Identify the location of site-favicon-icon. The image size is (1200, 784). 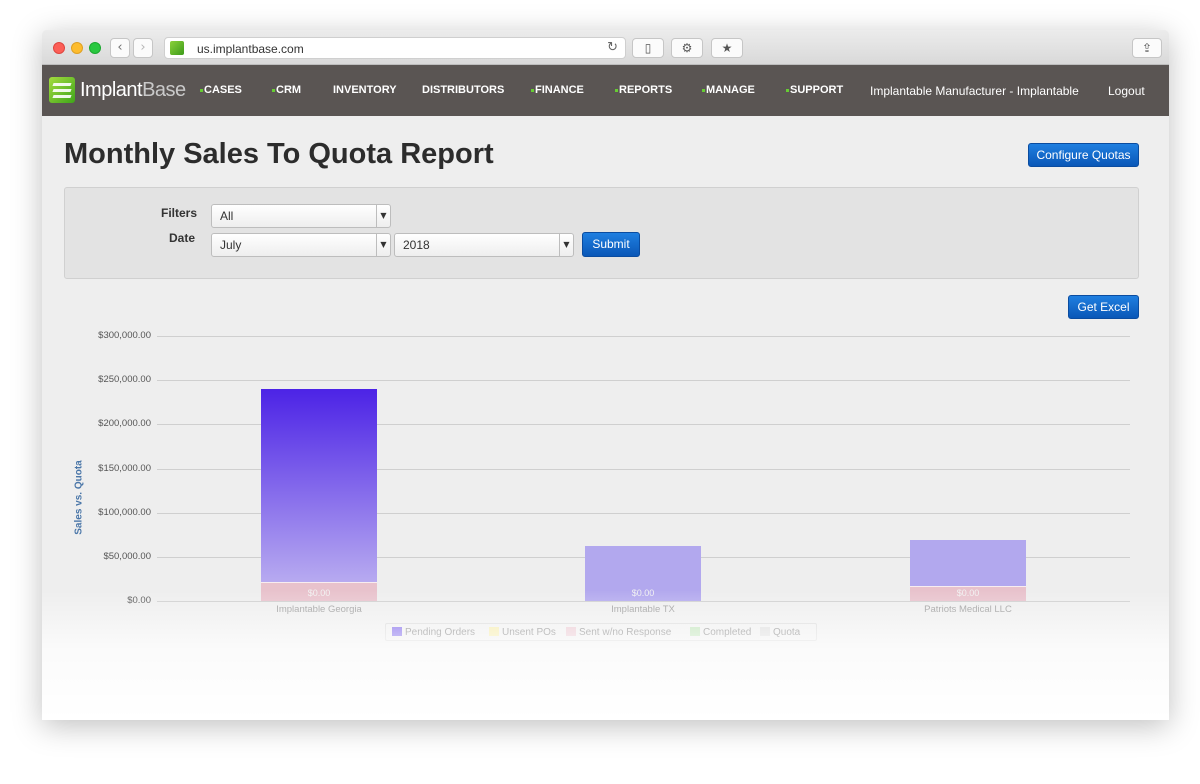
(177, 48).